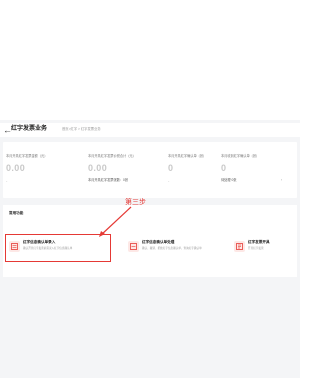 The height and width of the screenshot is (378, 320). What do you see at coordinates (239, 246) in the screenshot?
I see `invoice-icon` at bounding box center [239, 246].